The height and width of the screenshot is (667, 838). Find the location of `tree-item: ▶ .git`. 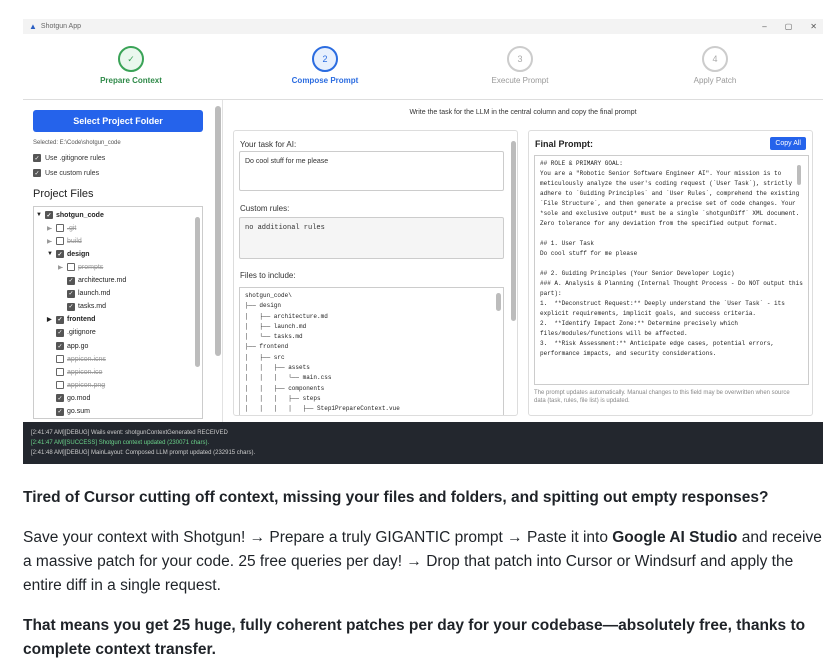

tree-item: ▶ .git is located at coordinates (62, 228).